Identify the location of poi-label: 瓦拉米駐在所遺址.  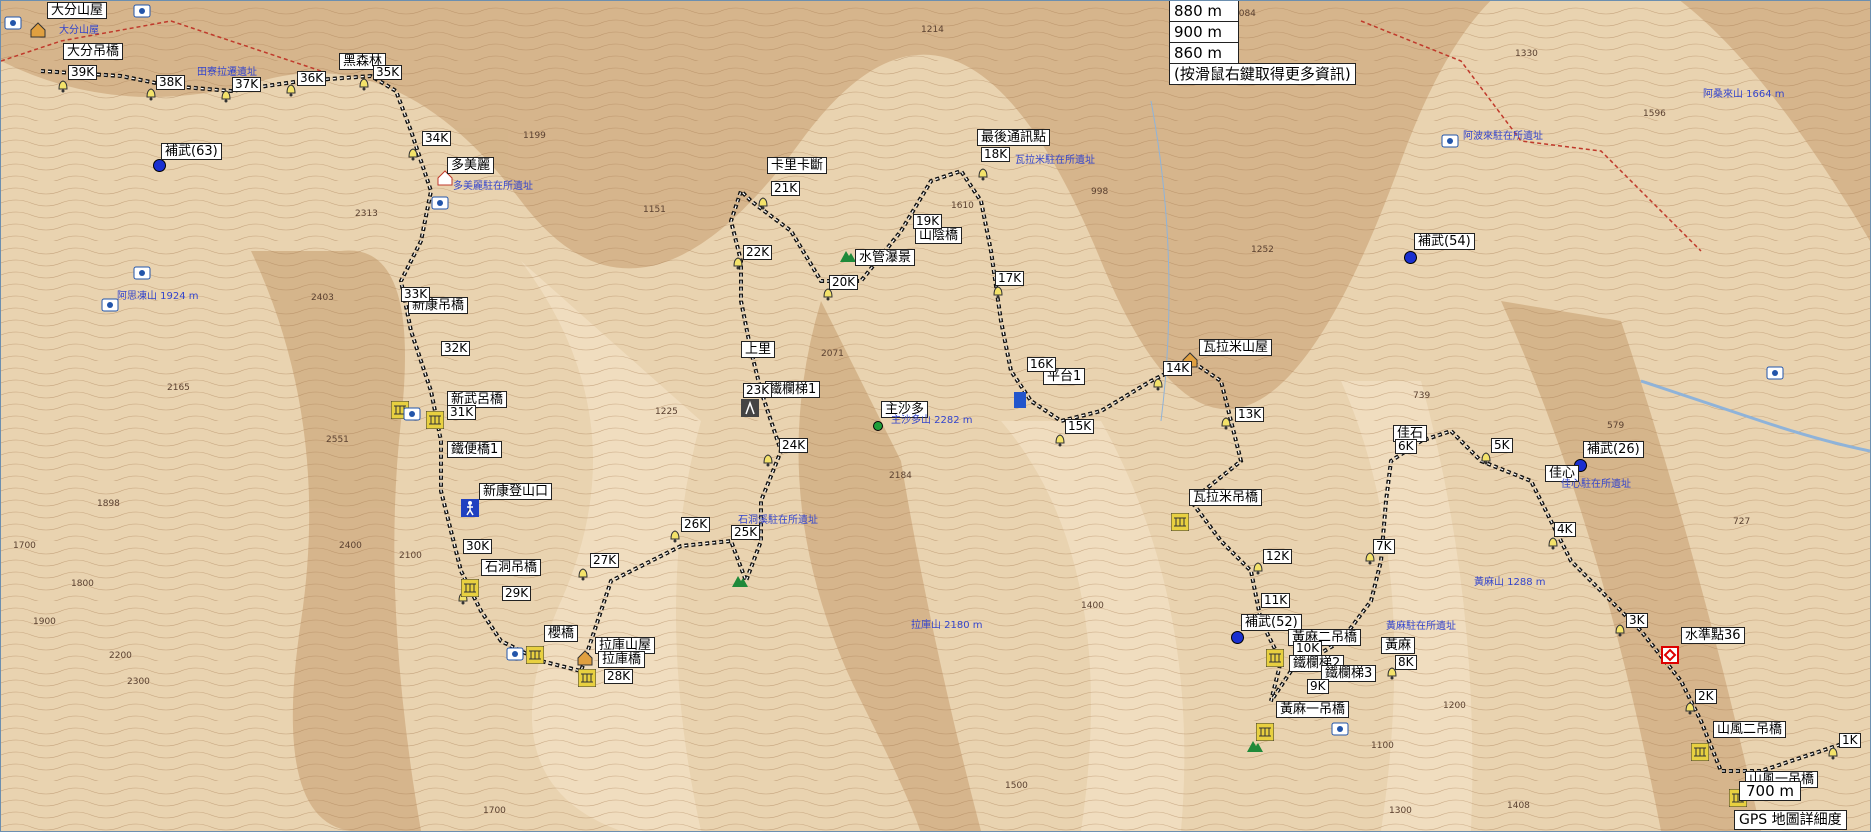
(1055, 158).